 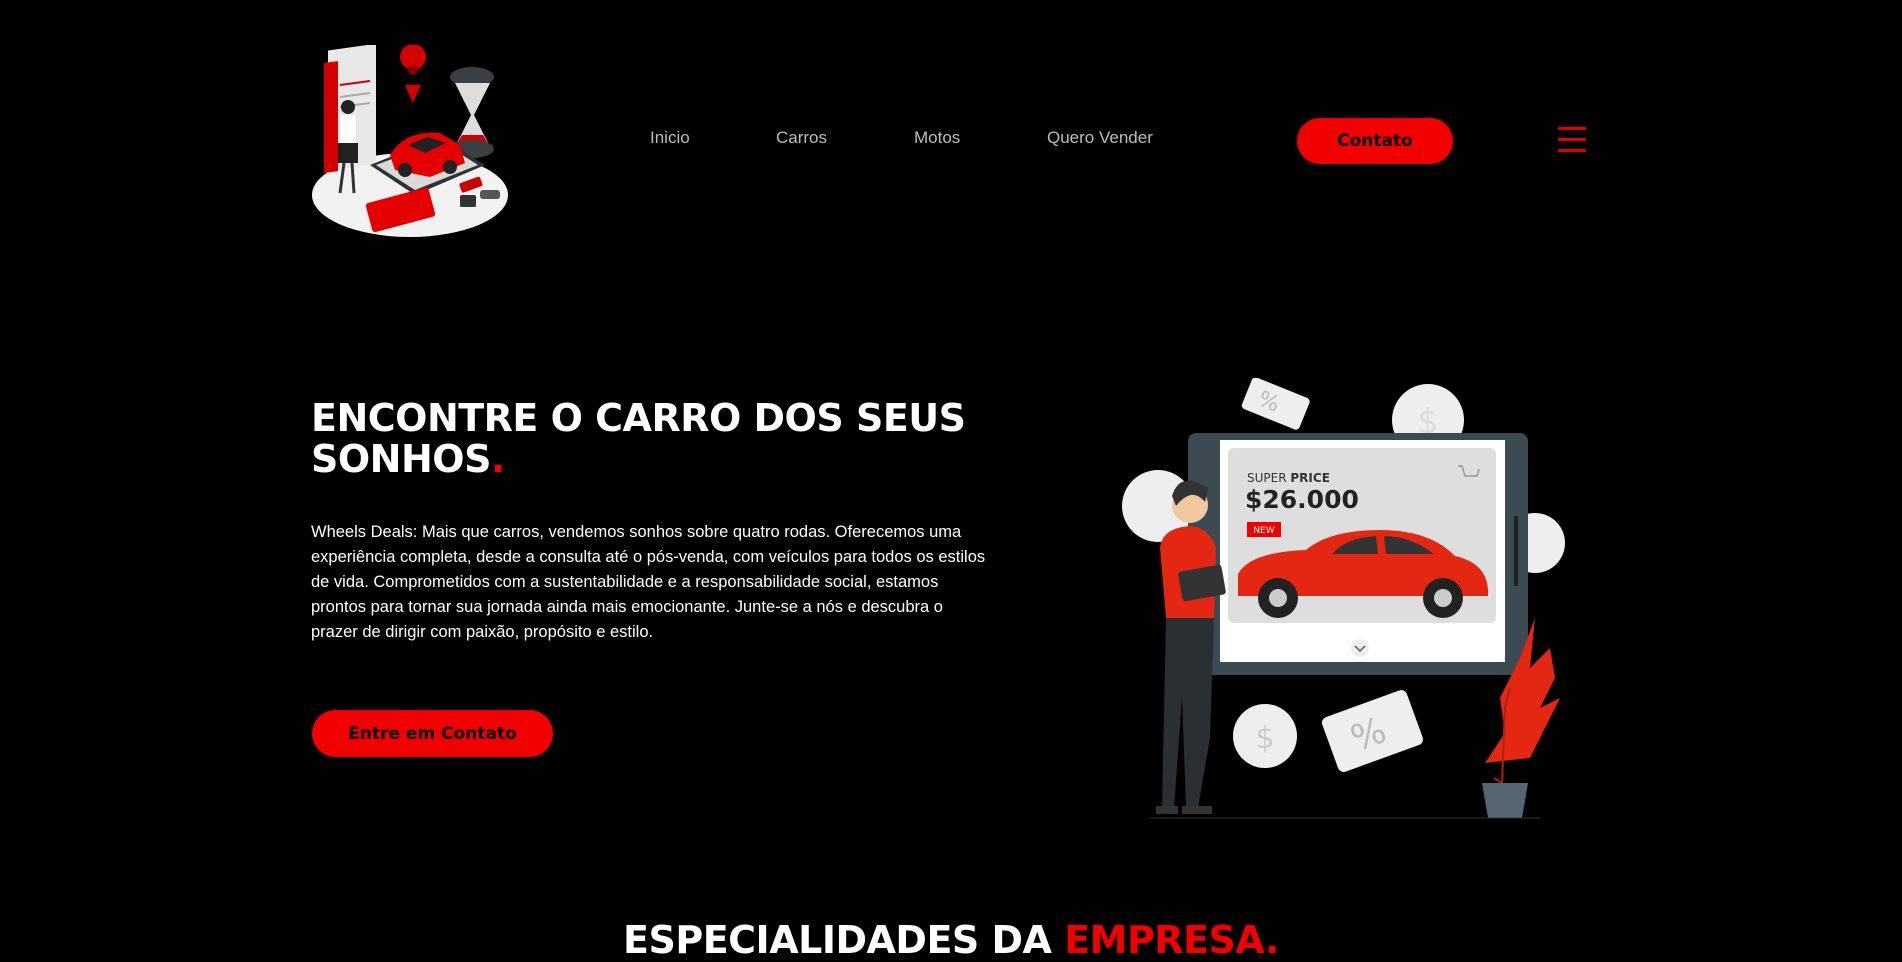 What do you see at coordinates (1100, 138) in the screenshot?
I see `nav-link-quero-vender: Quero Vender` at bounding box center [1100, 138].